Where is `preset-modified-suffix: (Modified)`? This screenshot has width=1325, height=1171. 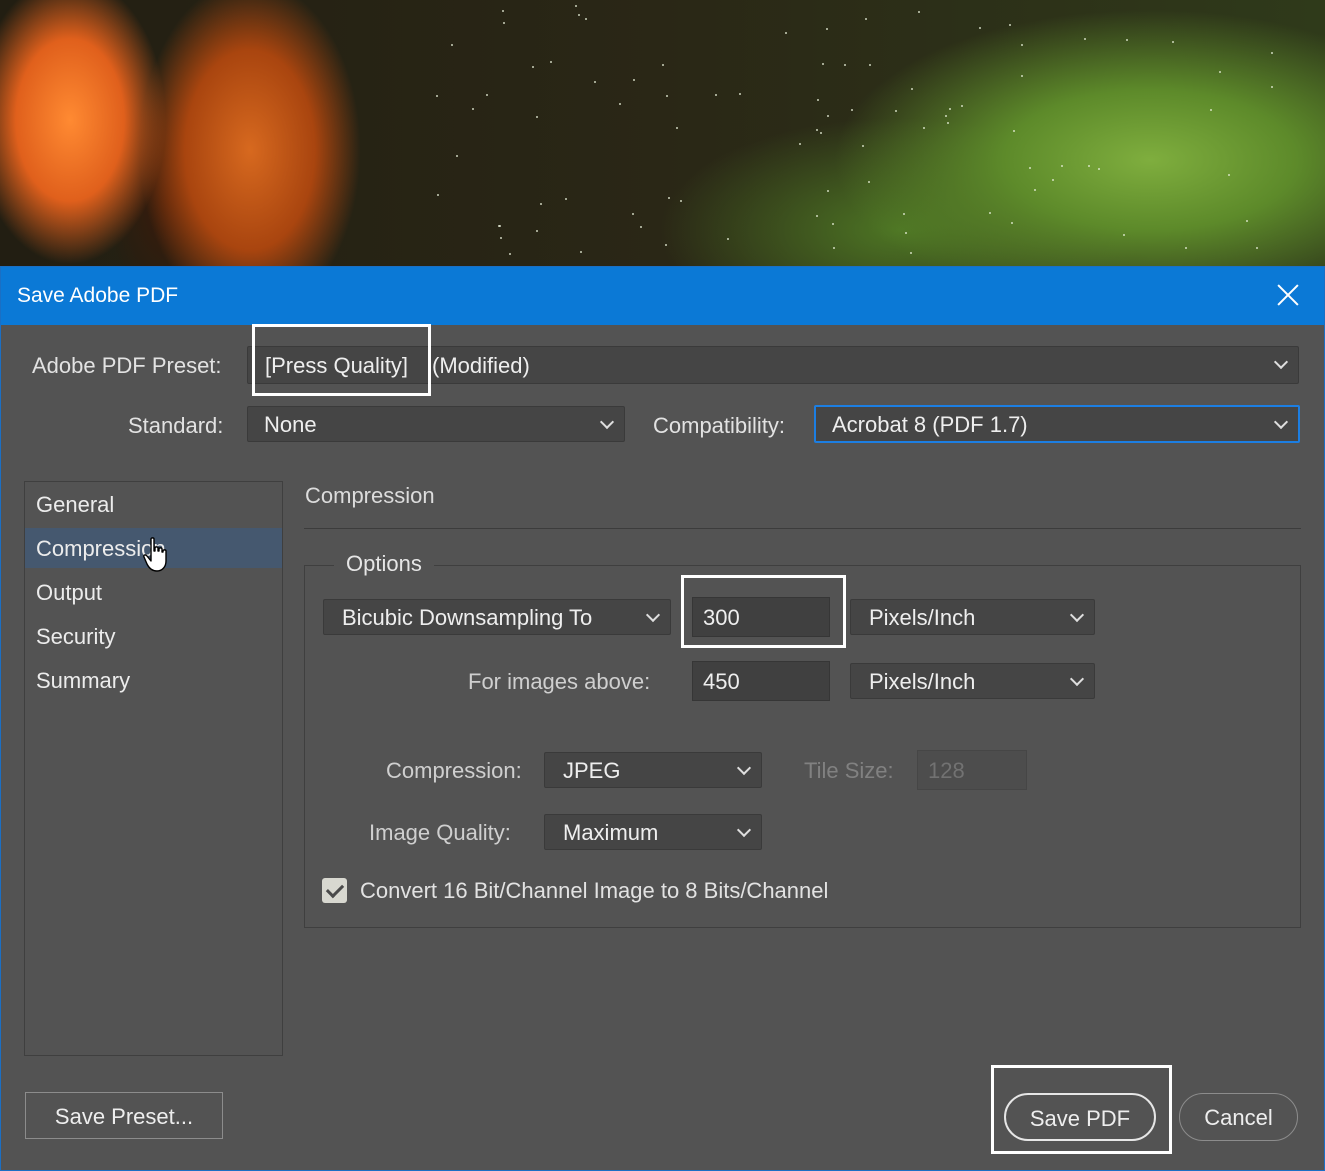
preset-modified-suffix: (Modified) is located at coordinates (481, 365).